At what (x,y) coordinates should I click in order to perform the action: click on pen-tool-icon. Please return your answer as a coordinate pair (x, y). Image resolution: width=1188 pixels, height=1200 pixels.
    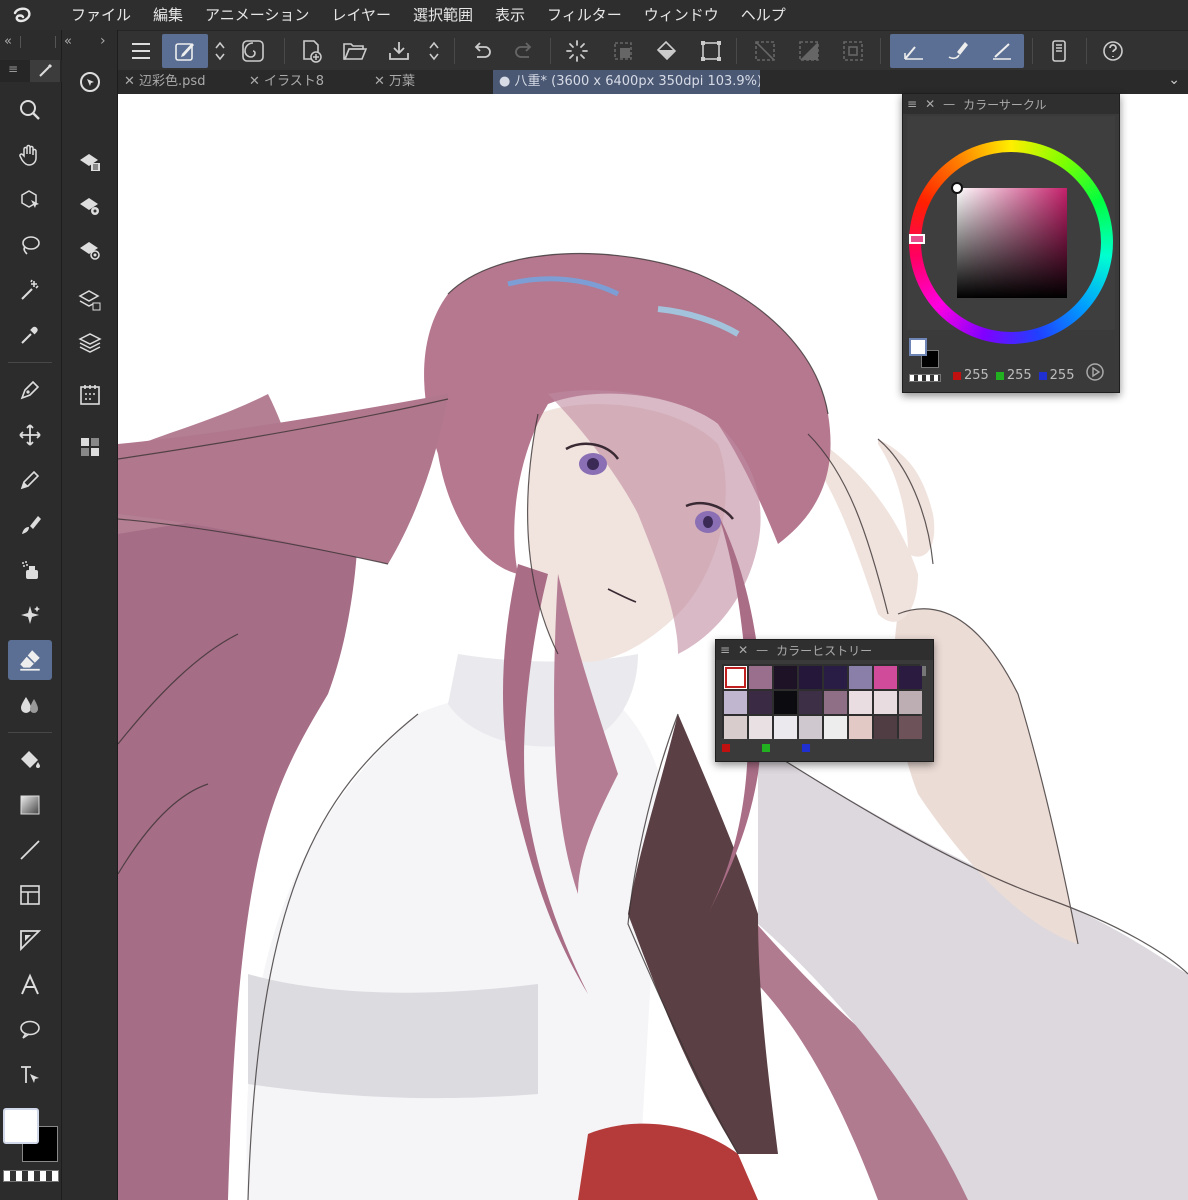
    Looking at the image, I should click on (30, 390).